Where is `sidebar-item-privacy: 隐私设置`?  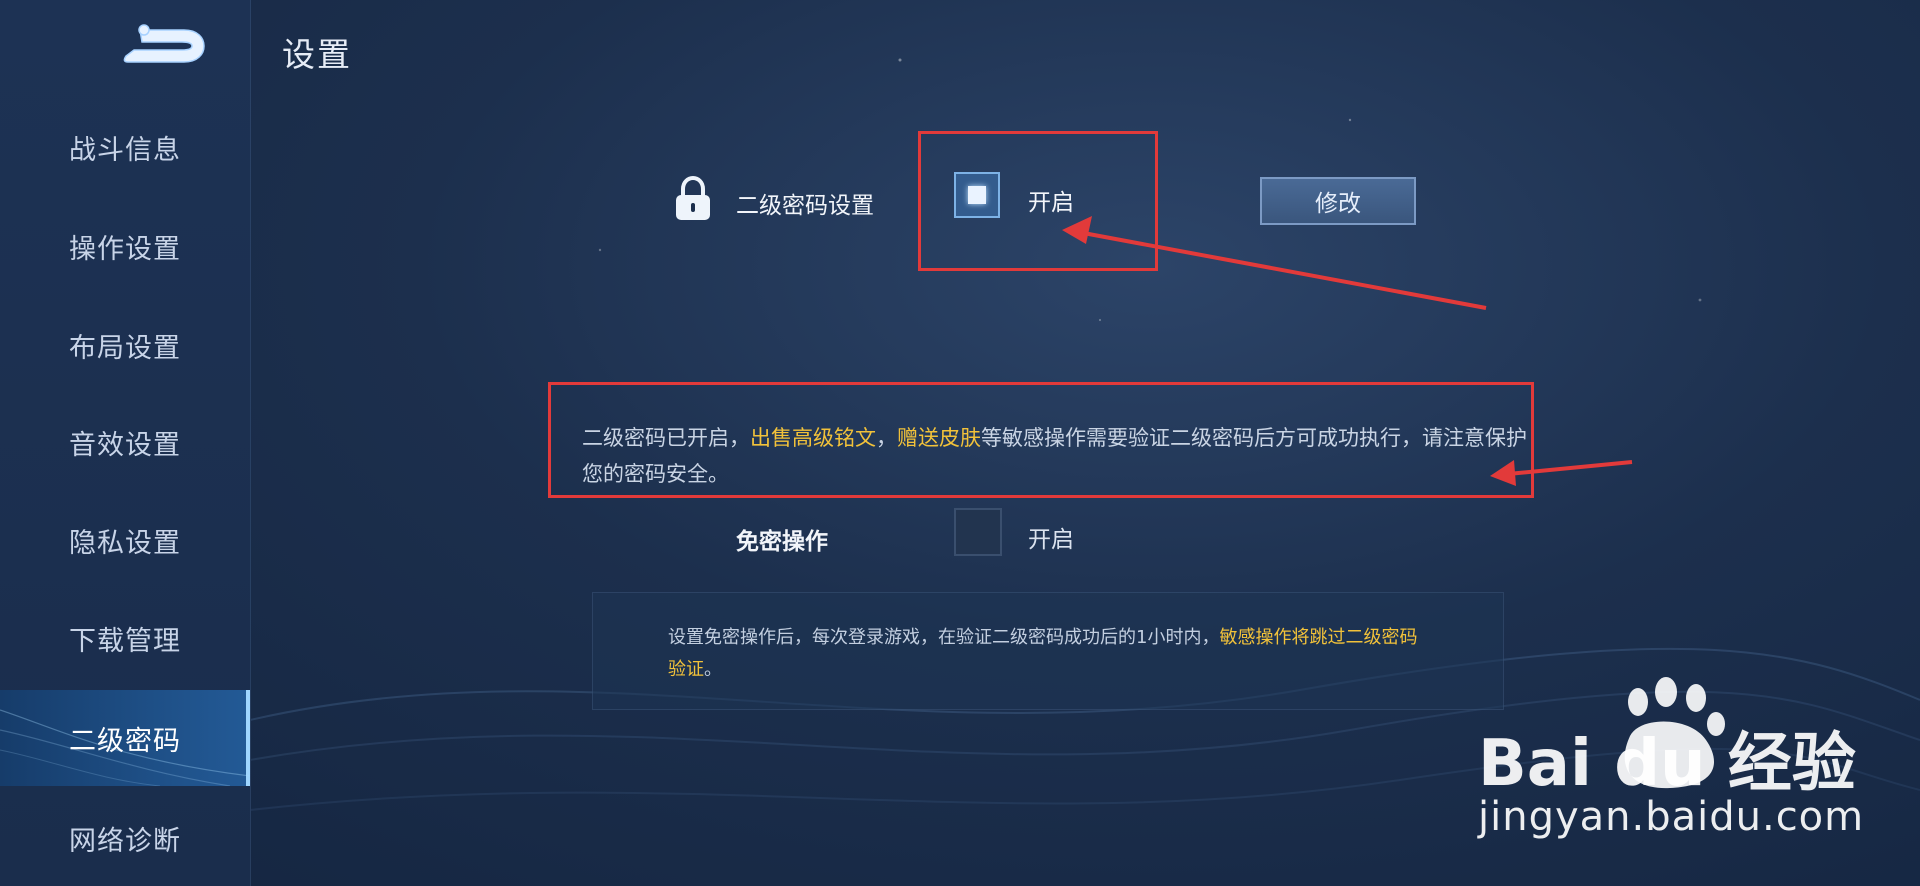
sidebar-item-privacy: 隐私设置 is located at coordinates (125, 540).